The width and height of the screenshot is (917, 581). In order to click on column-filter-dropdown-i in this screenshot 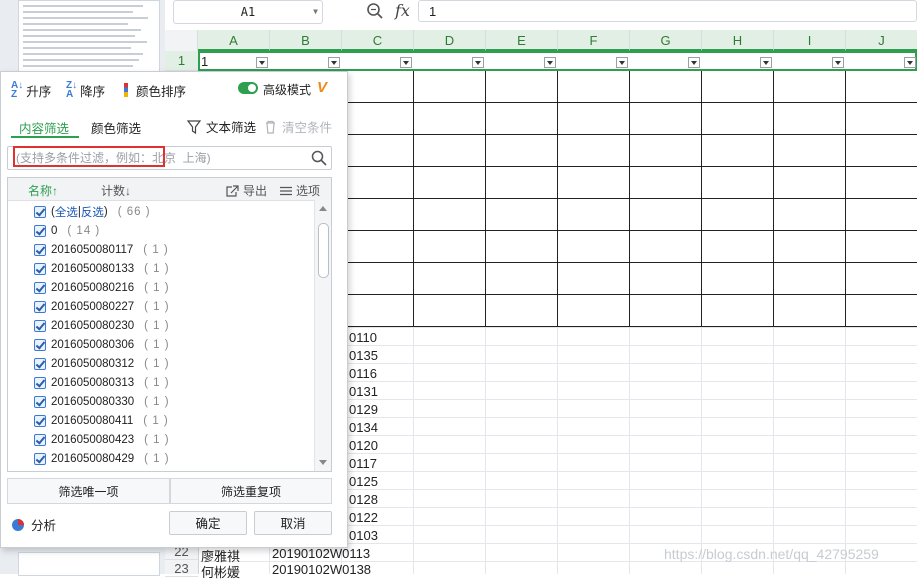, I will do `click(838, 62)`.